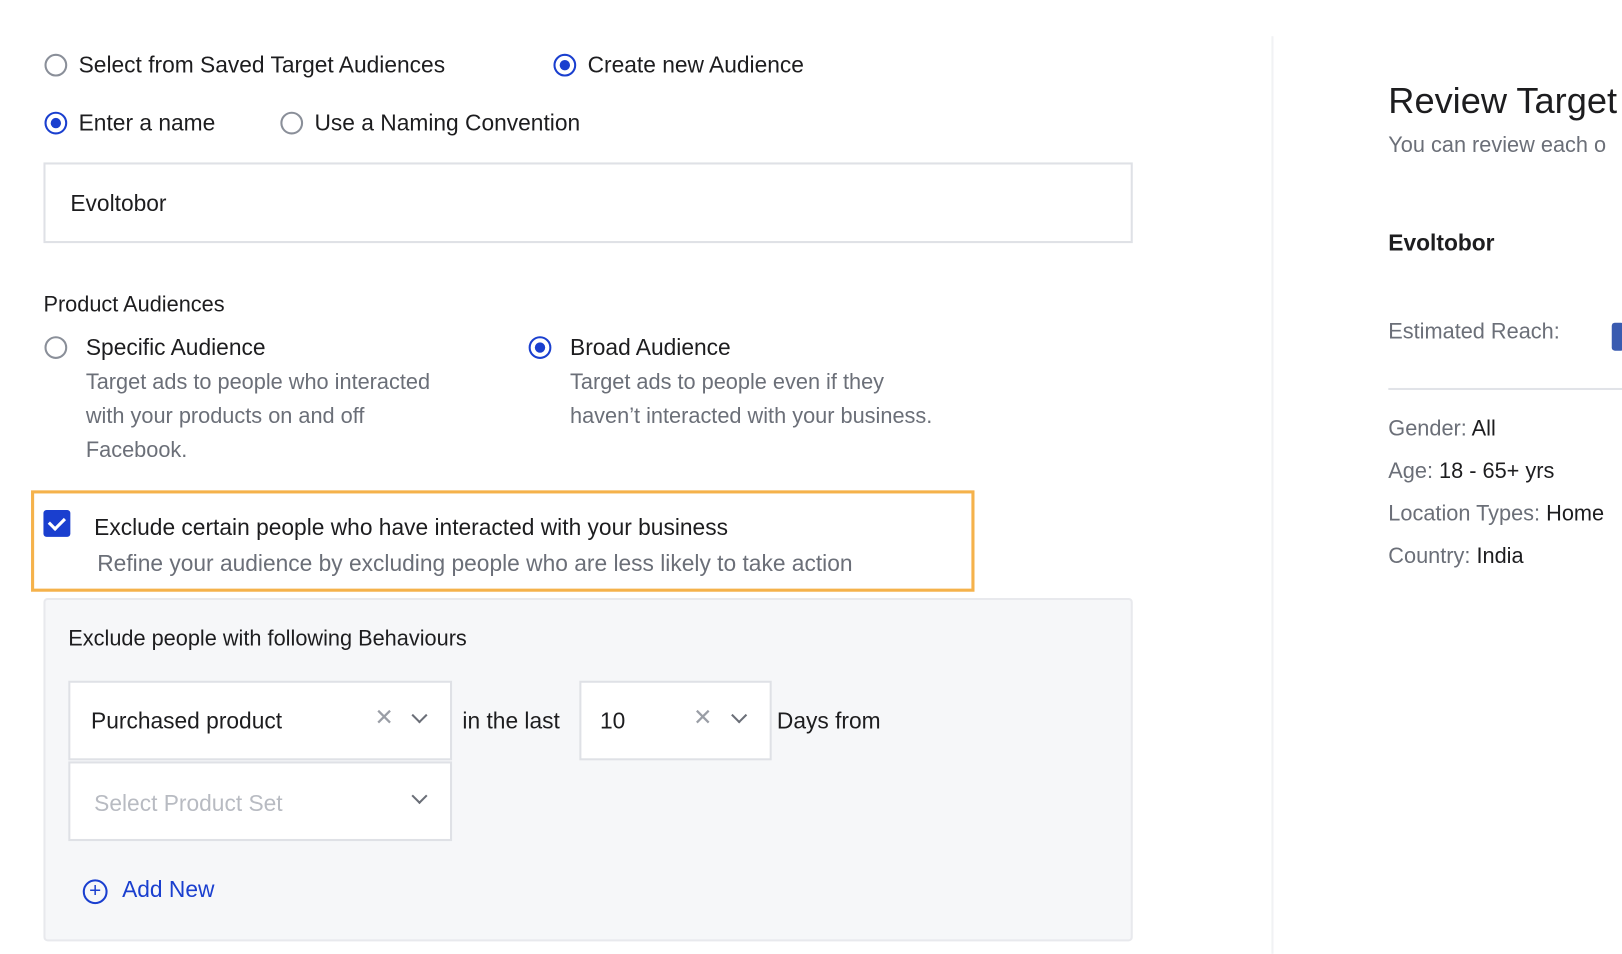  I want to click on days-from-label: Days from, so click(828, 720).